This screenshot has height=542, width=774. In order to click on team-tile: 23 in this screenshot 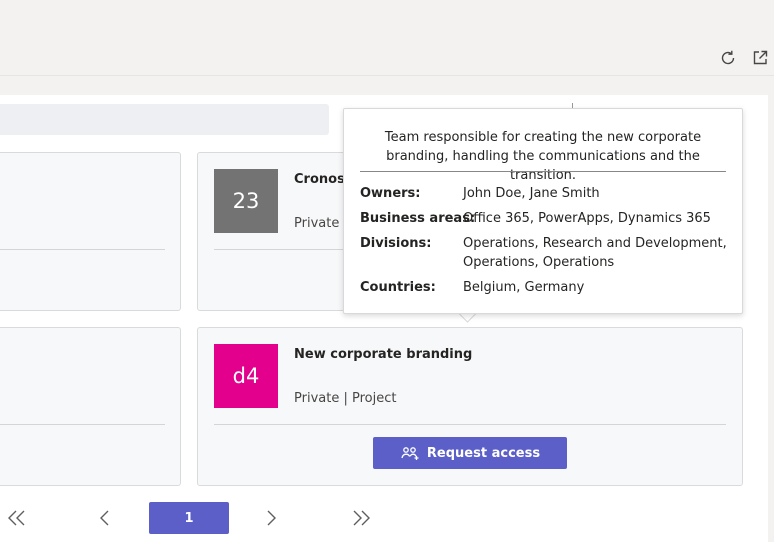, I will do `click(246, 201)`.